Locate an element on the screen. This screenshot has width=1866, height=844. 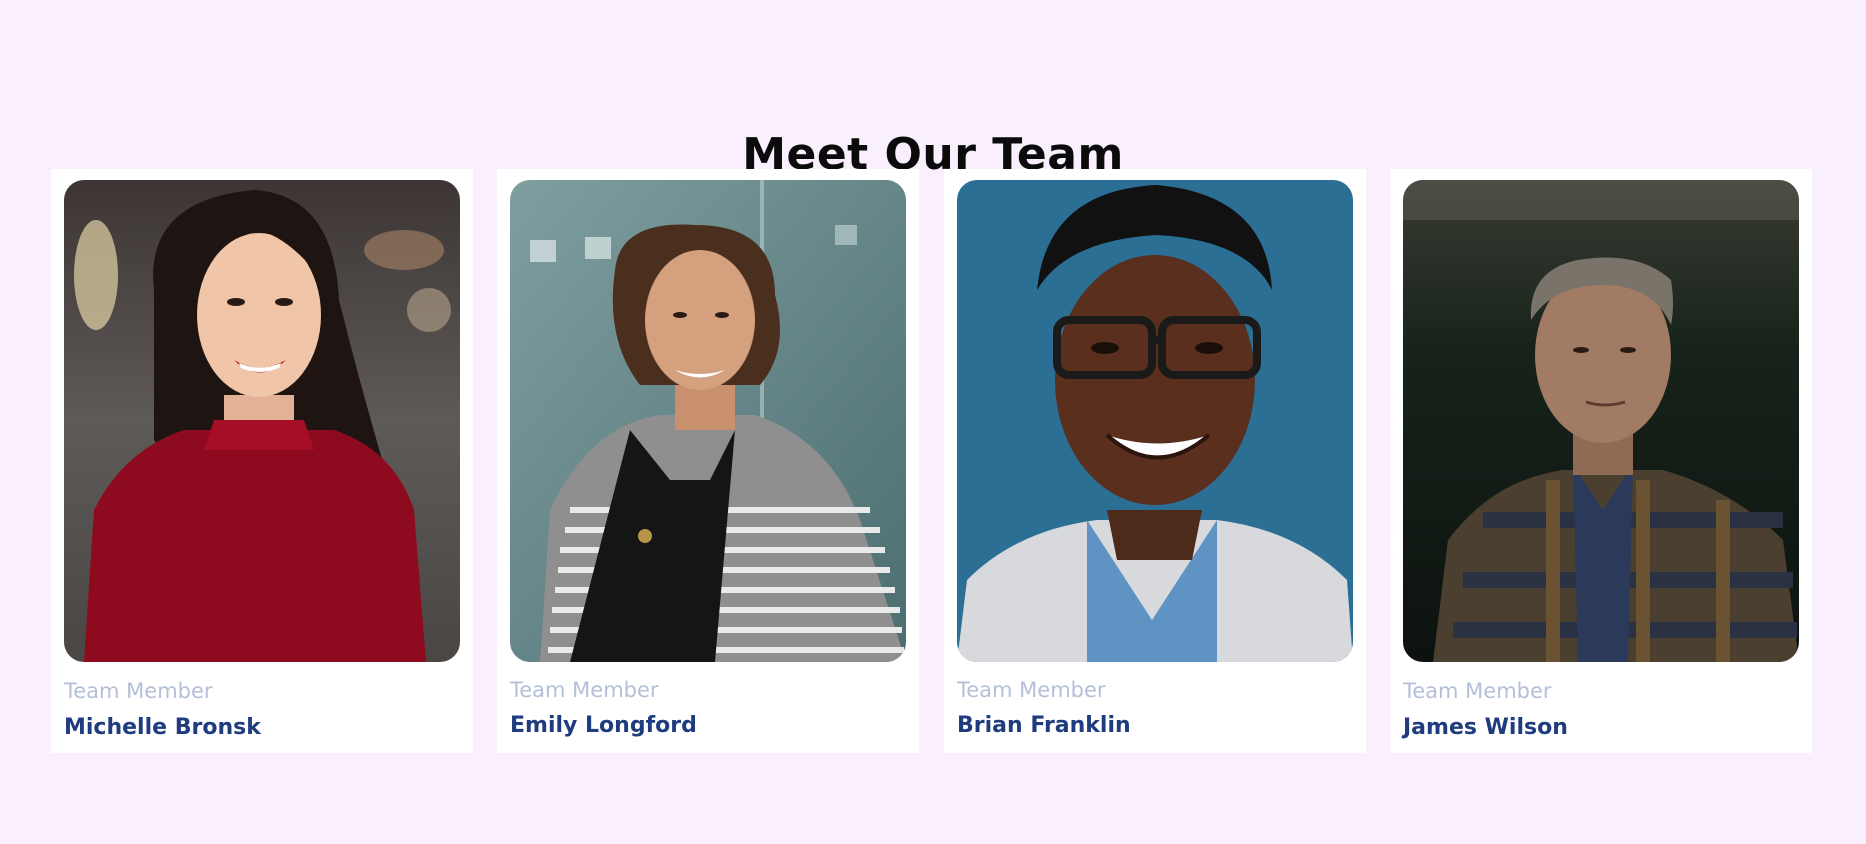
member-name: Emily Longford is located at coordinates (603, 726).